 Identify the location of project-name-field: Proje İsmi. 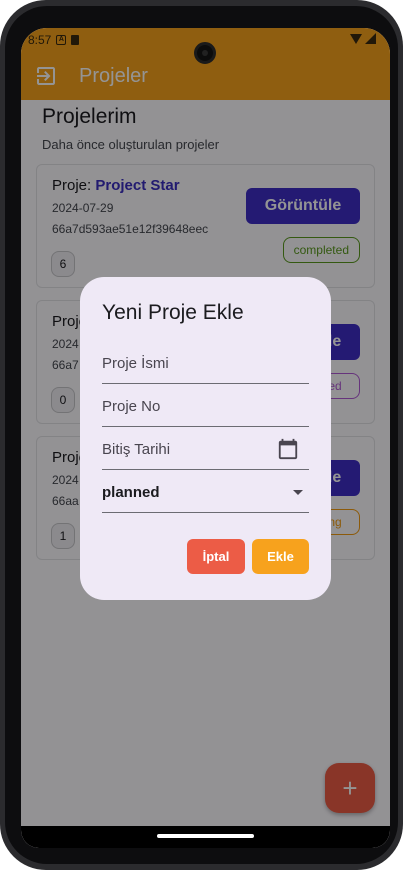
(205, 362).